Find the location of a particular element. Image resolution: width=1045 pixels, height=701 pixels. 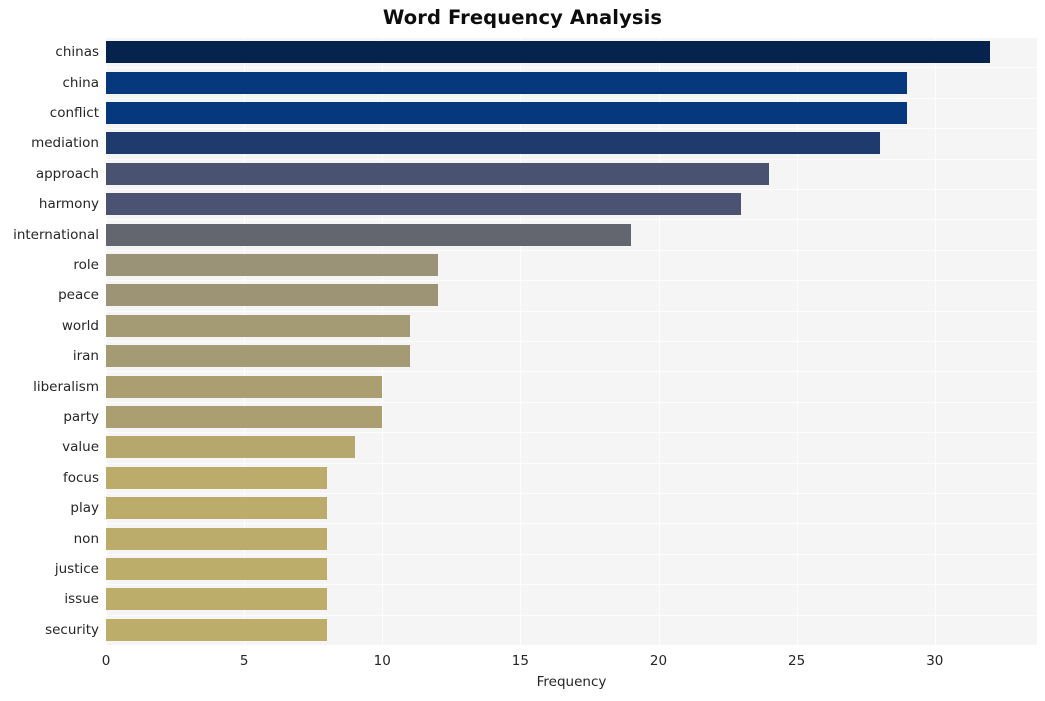

y-axis-tick-label: value is located at coordinates (80, 447).